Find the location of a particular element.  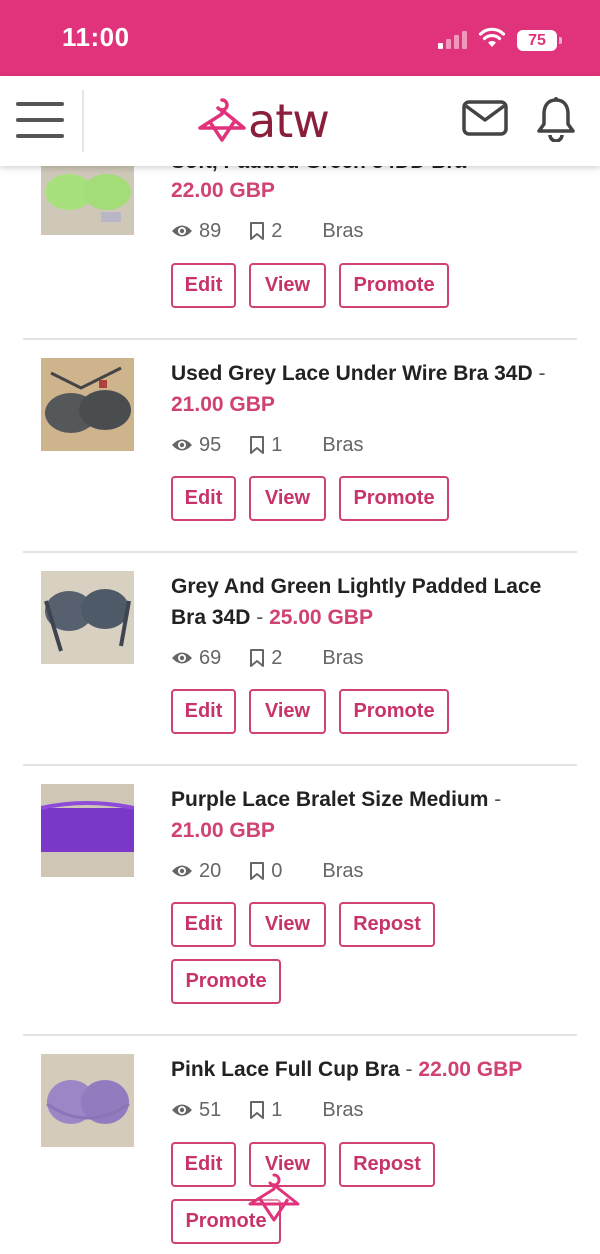

site-logo: atw is located at coordinates (281, 121).